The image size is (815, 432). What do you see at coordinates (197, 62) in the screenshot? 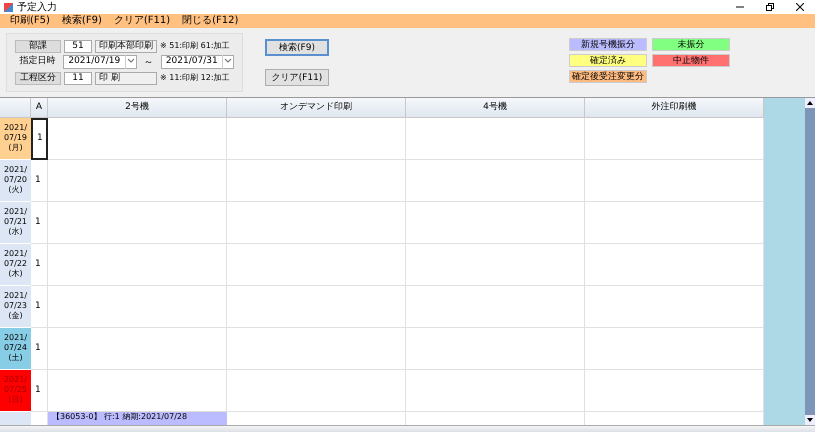
I see `date-dropdown: 2021/07/31` at bounding box center [197, 62].